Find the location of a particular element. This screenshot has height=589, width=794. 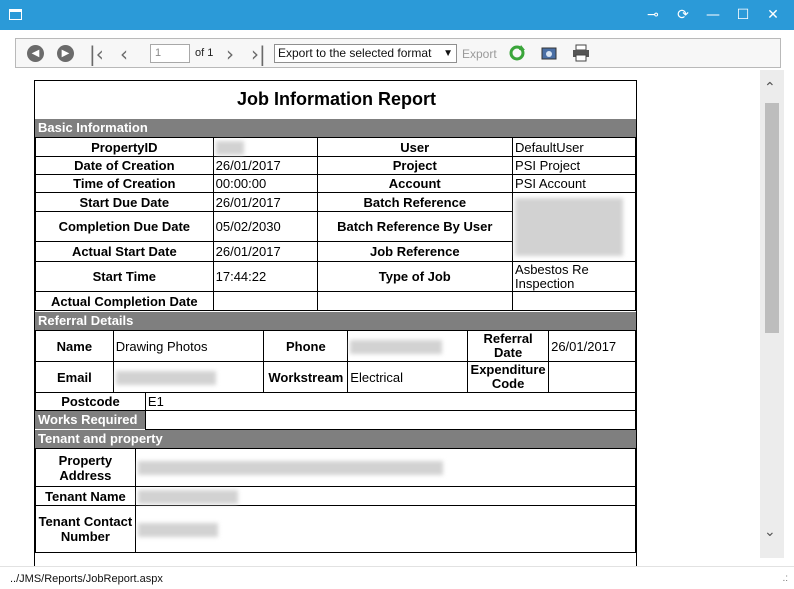

first-page-button: |‹ is located at coordinates (96, 54).